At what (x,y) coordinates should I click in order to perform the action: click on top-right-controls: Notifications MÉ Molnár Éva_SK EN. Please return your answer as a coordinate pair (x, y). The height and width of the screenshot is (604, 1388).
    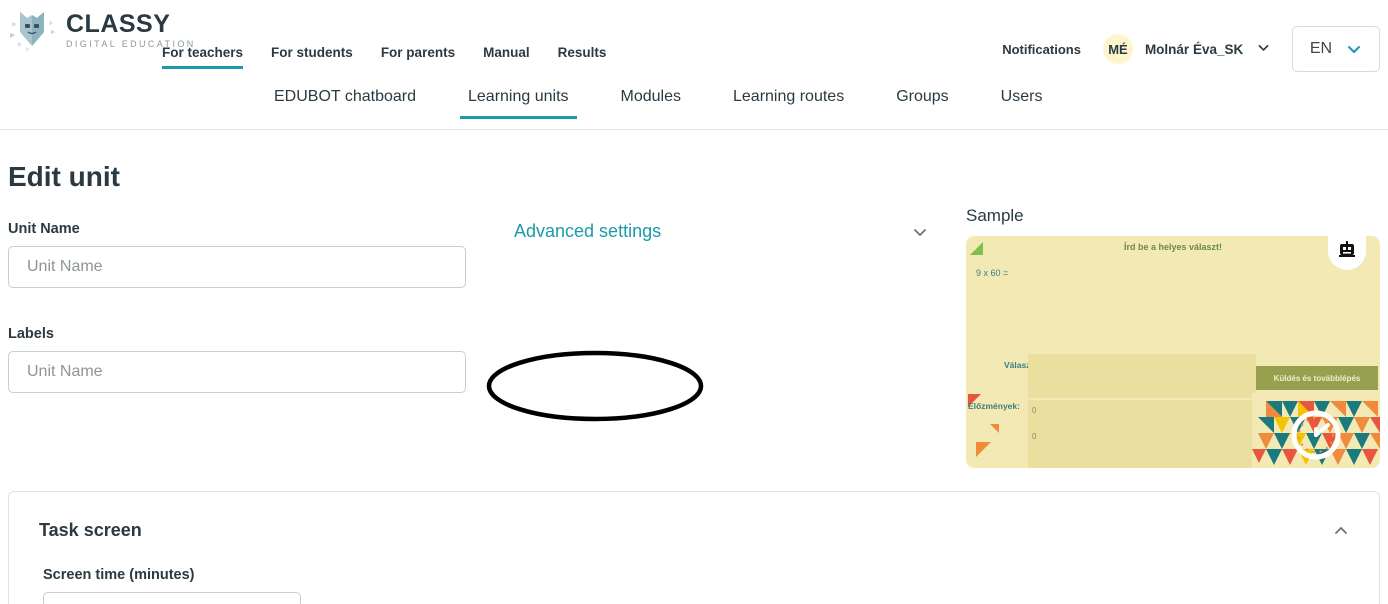
    Looking at the image, I should click on (1195, 49).